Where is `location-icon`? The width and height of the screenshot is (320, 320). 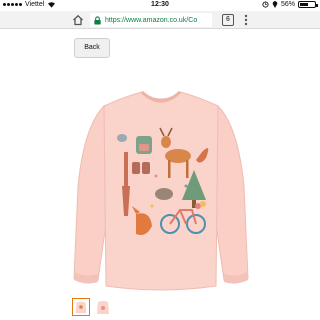 location-icon is located at coordinates (275, 4).